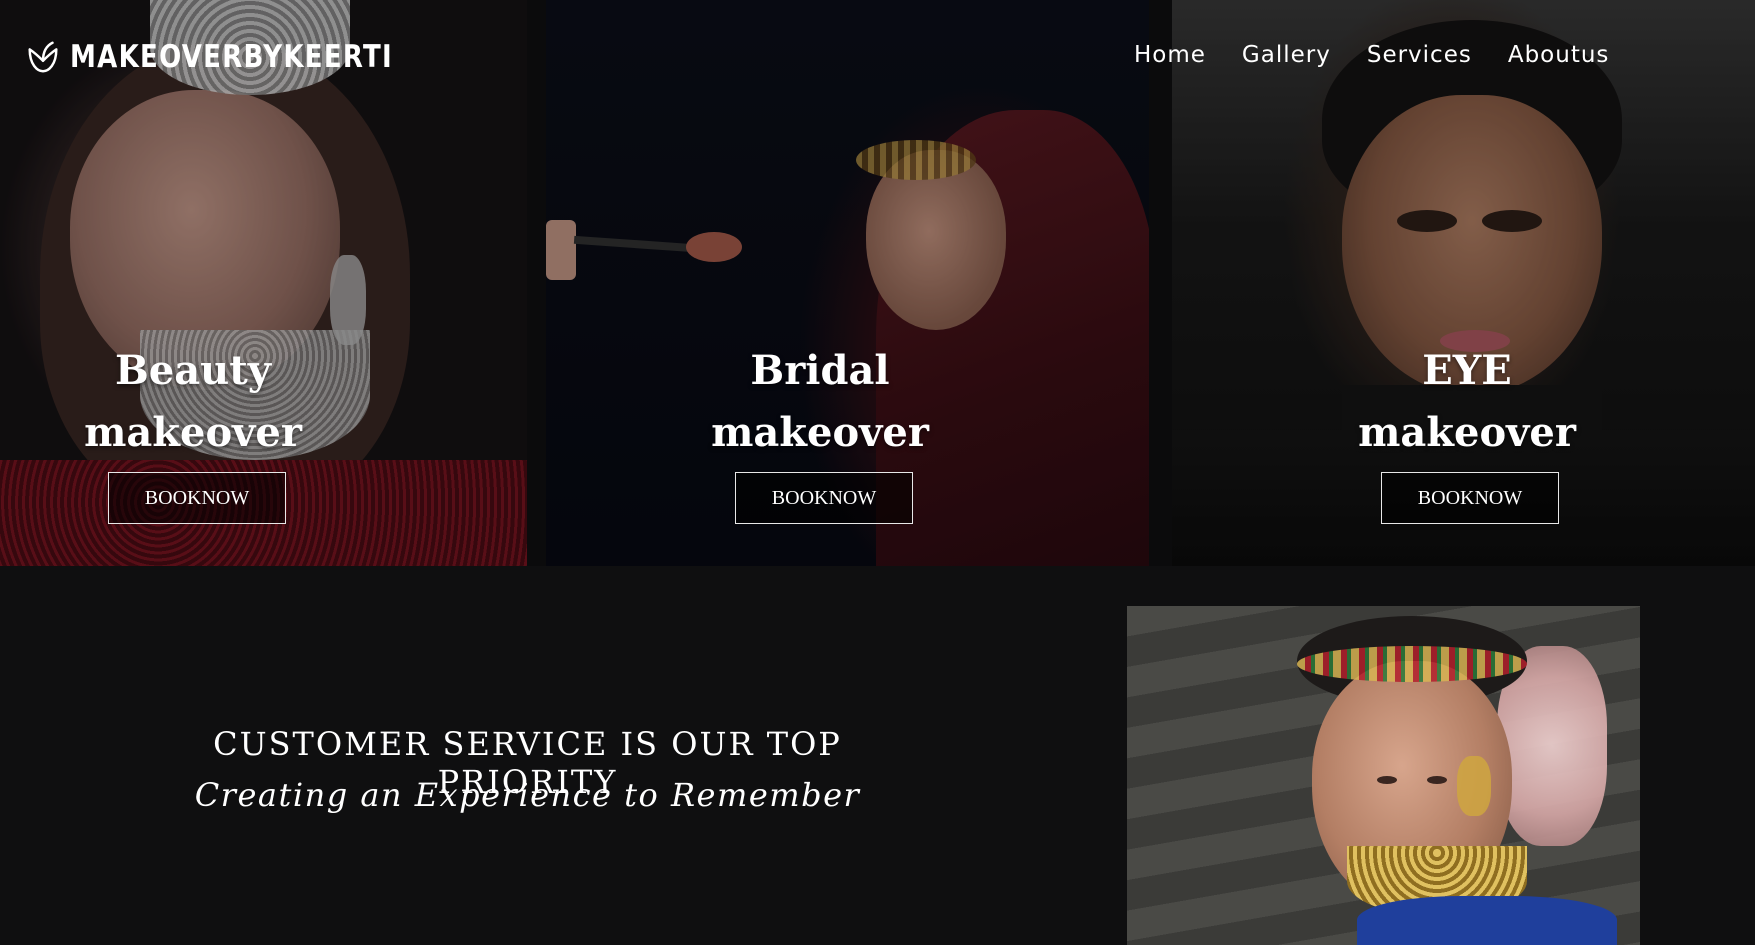 This screenshot has height=945, width=1755. What do you see at coordinates (43, 57) in the screenshot?
I see `lotus-icon` at bounding box center [43, 57].